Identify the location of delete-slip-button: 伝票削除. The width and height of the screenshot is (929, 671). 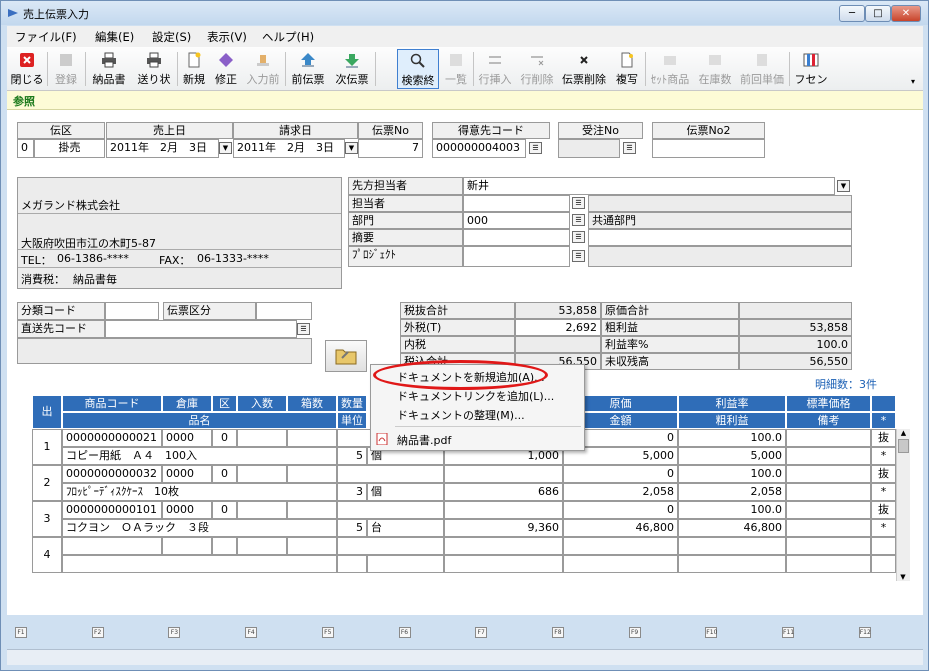
(584, 69).